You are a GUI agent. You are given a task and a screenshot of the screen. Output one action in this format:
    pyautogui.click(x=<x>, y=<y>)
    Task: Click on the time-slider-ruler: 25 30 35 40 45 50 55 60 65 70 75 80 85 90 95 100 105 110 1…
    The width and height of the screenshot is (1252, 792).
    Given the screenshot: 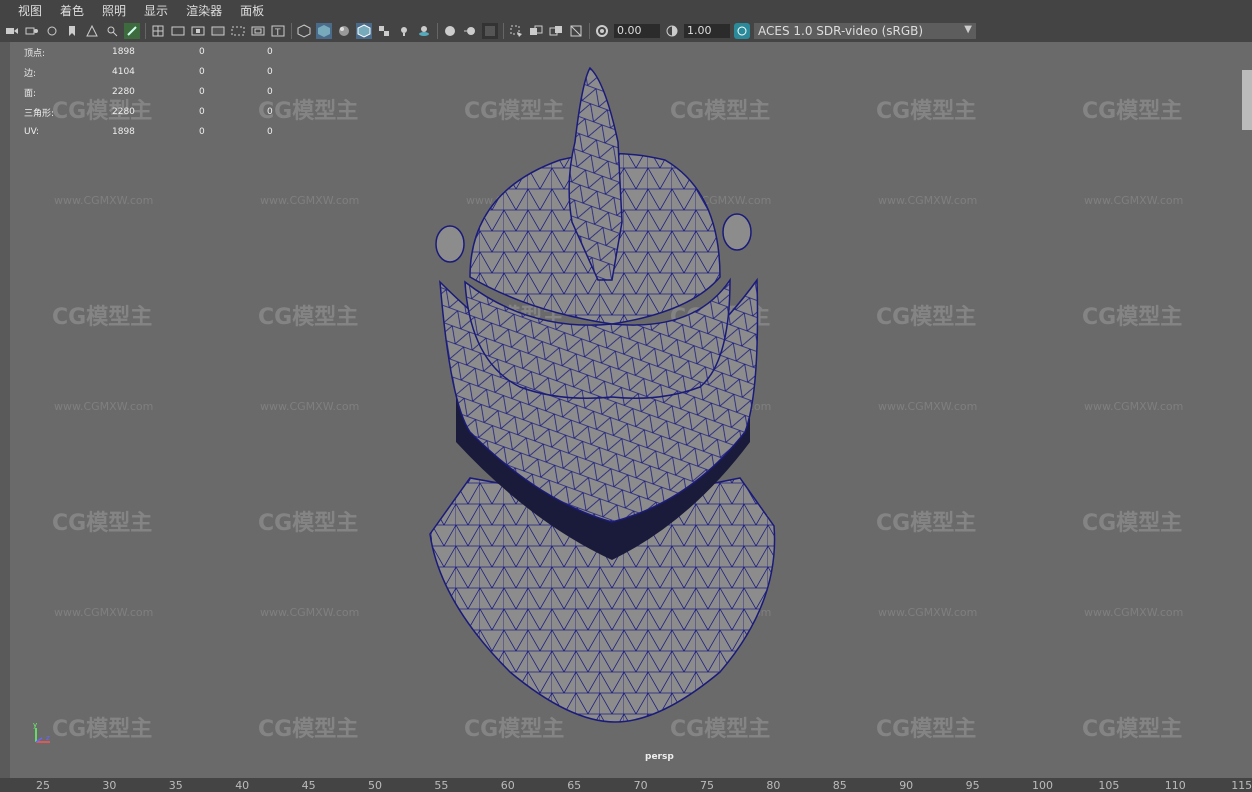 What is the action you would take?
    pyautogui.click(x=626, y=785)
    